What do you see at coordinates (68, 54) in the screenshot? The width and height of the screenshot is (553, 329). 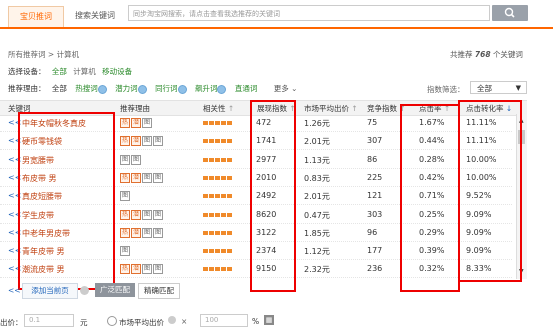 I see `breadcrumb-category: 计算机` at bounding box center [68, 54].